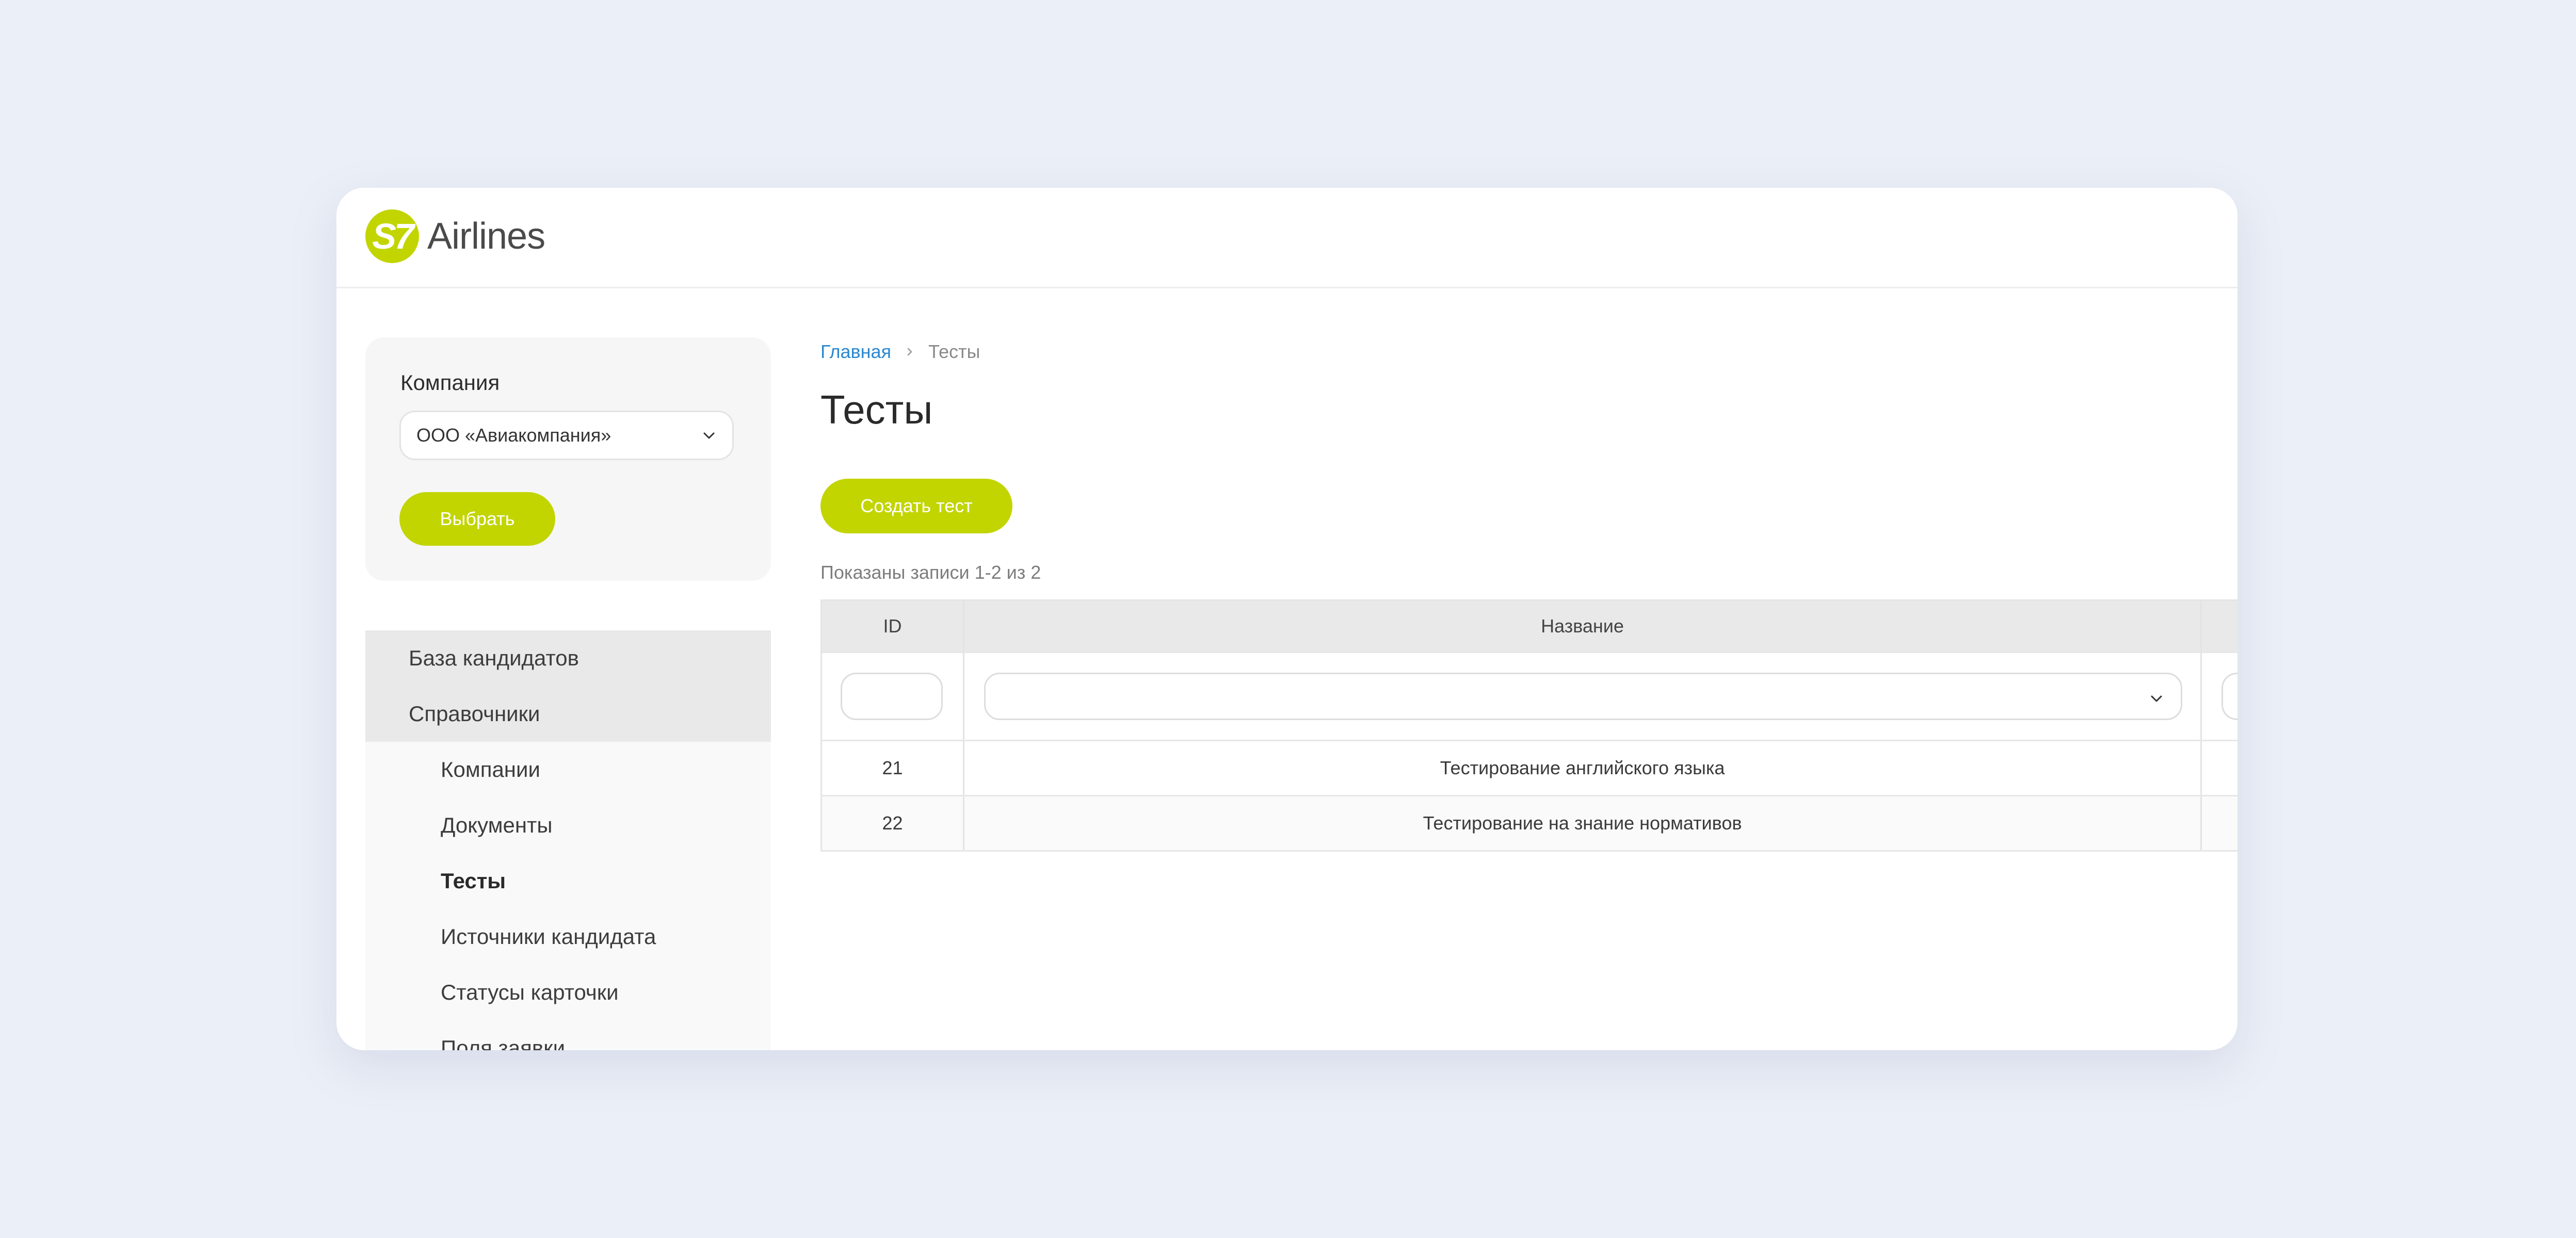 This screenshot has height=1238, width=2576. I want to click on chevron-right-icon, so click(910, 352).